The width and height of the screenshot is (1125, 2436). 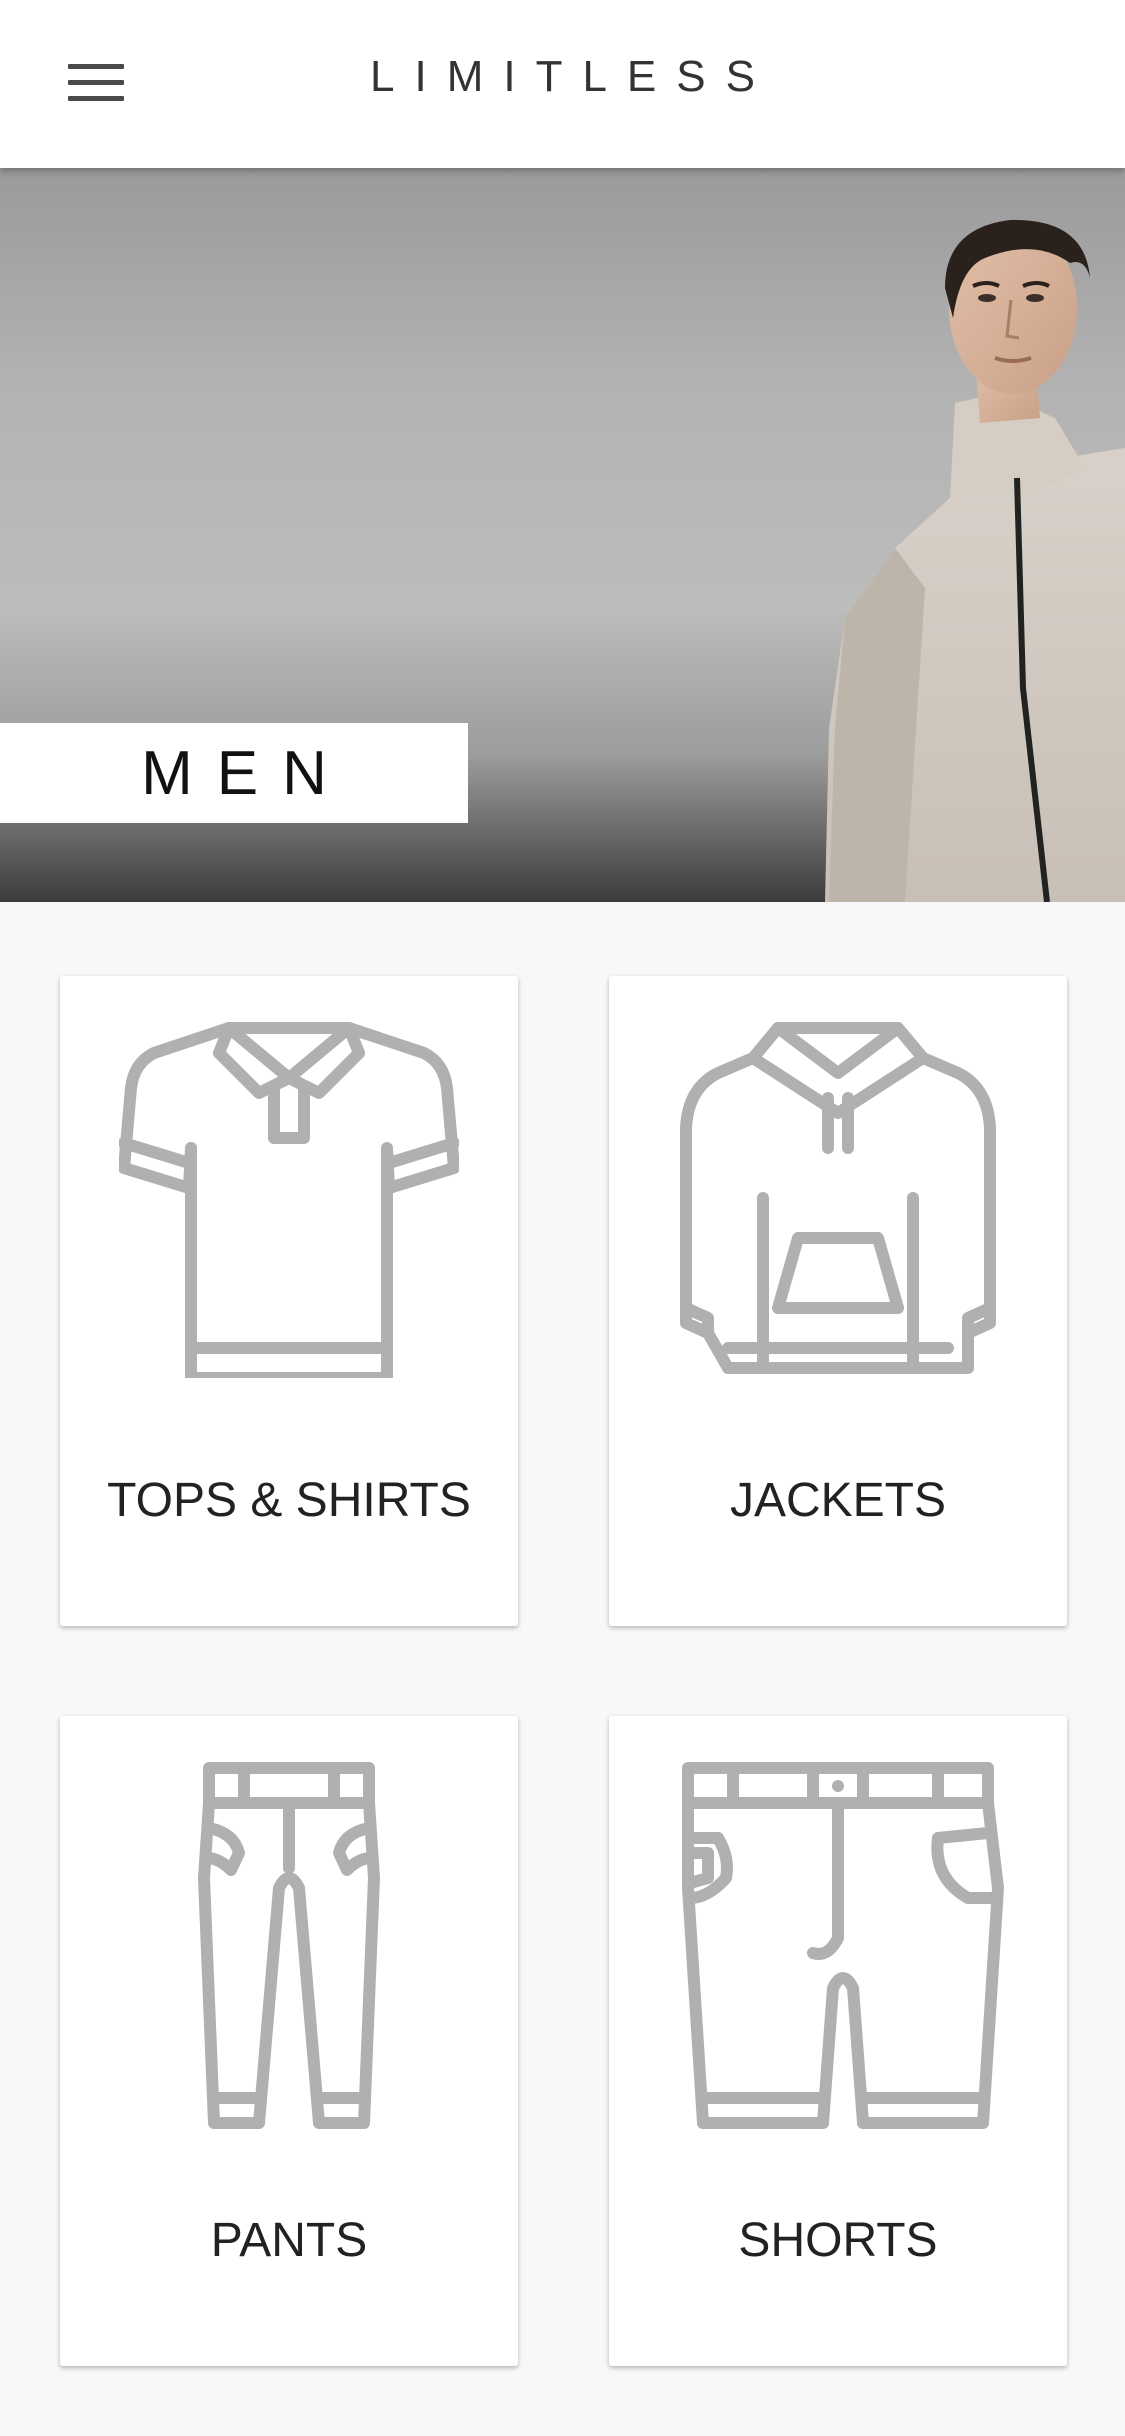 I want to click on app-title: LIMITLESS, so click(x=572, y=76).